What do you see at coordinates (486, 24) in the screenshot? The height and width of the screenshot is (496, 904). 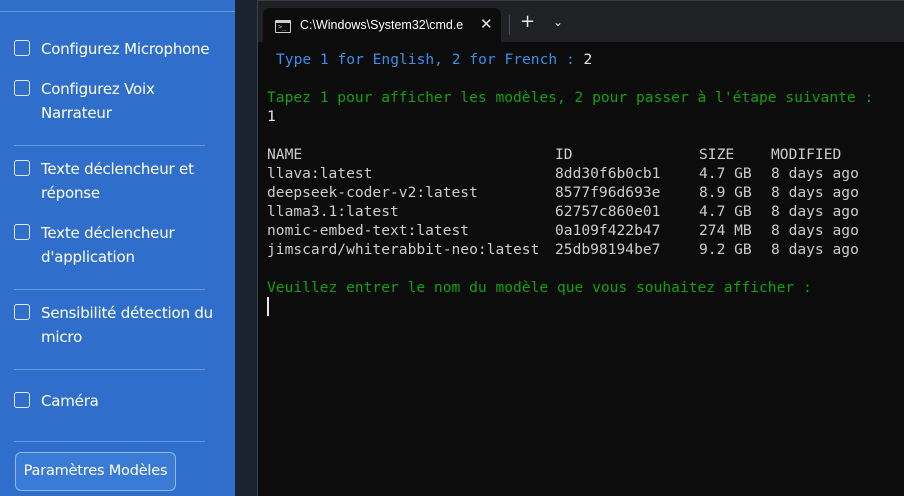 I see `close-icon: ✕` at bounding box center [486, 24].